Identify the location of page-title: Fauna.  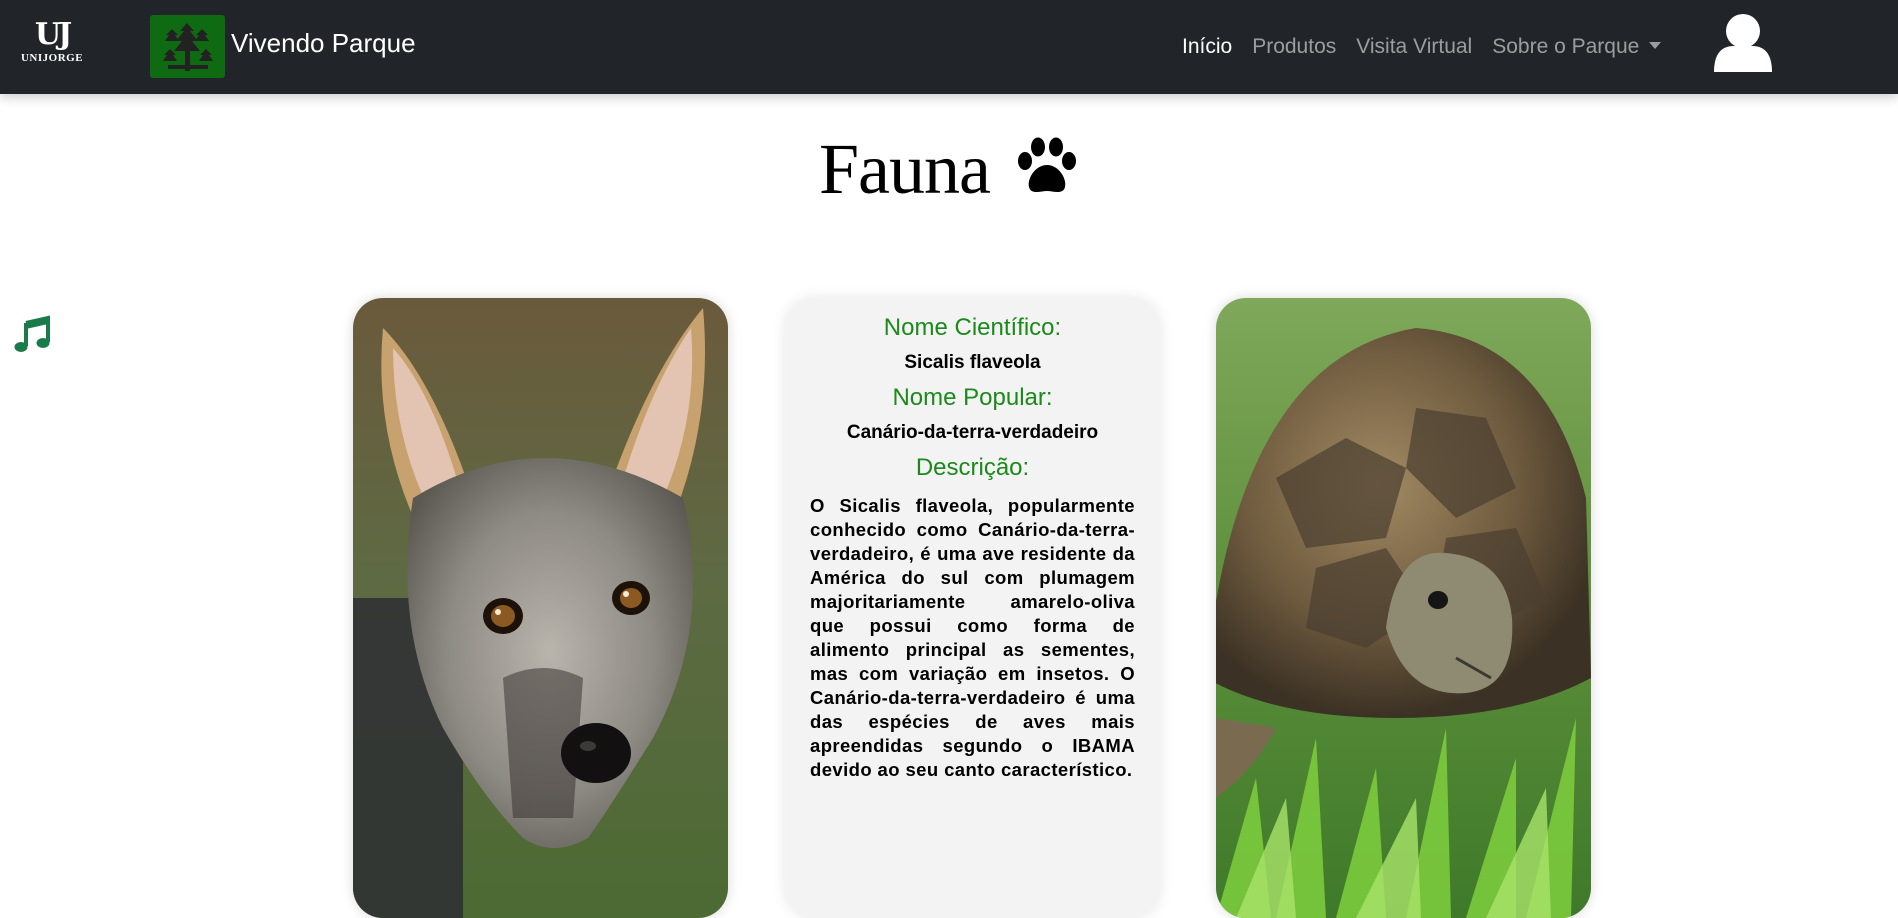
(949, 169).